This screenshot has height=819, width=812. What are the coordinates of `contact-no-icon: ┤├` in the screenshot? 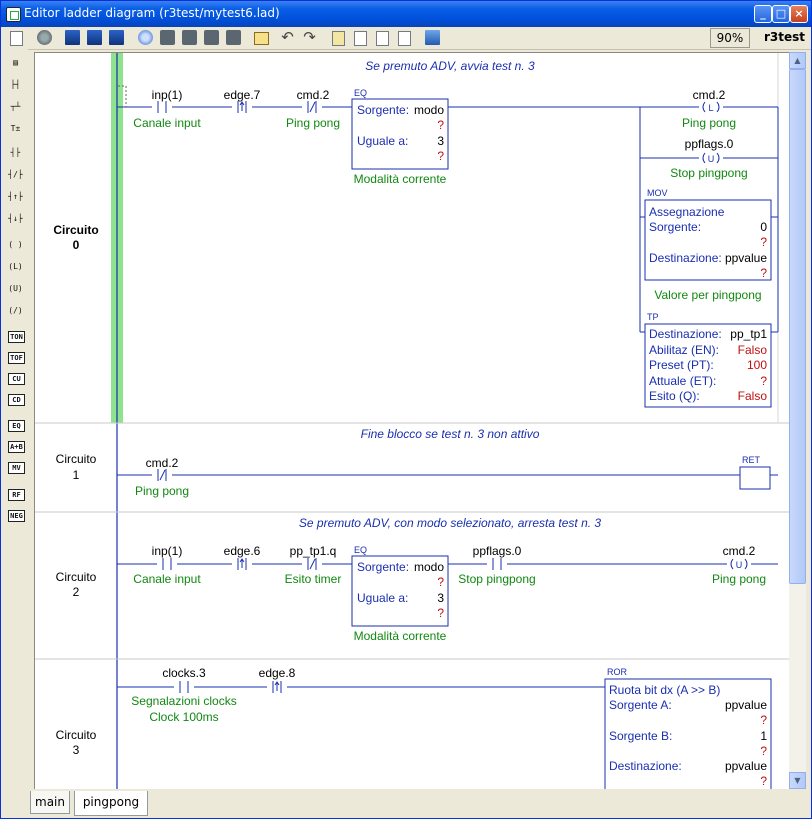 It's located at (15, 153).